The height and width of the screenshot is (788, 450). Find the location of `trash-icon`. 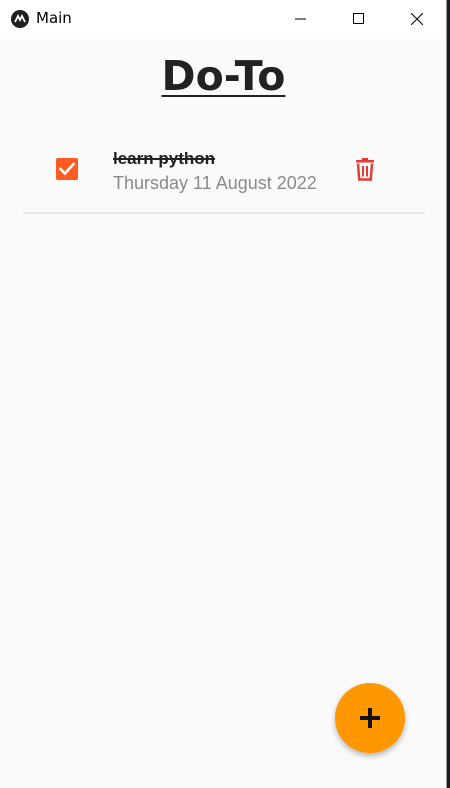

trash-icon is located at coordinates (365, 169).